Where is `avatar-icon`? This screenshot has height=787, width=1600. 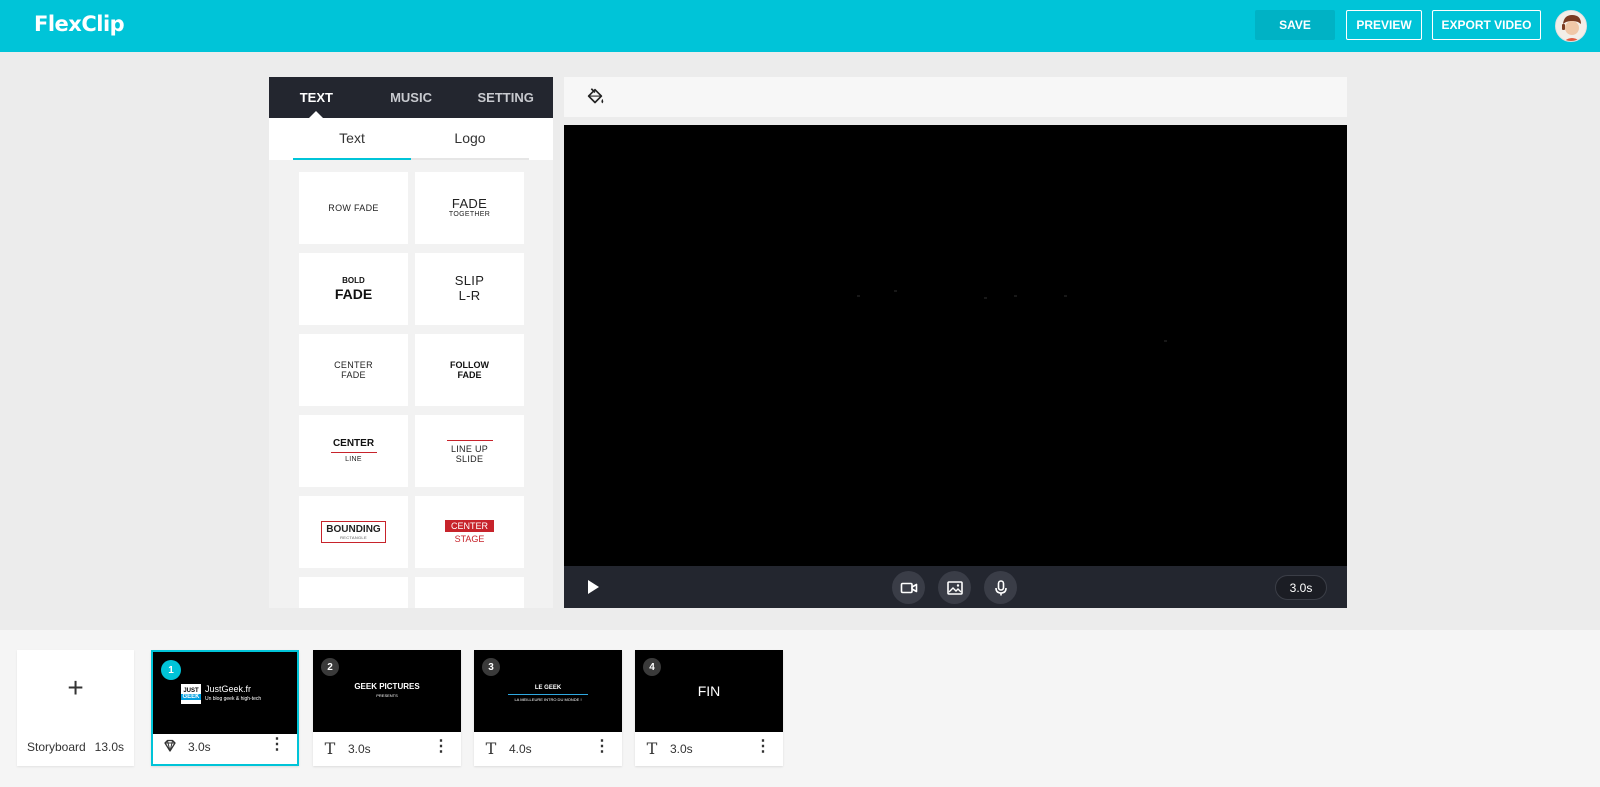
avatar-icon is located at coordinates (1571, 26).